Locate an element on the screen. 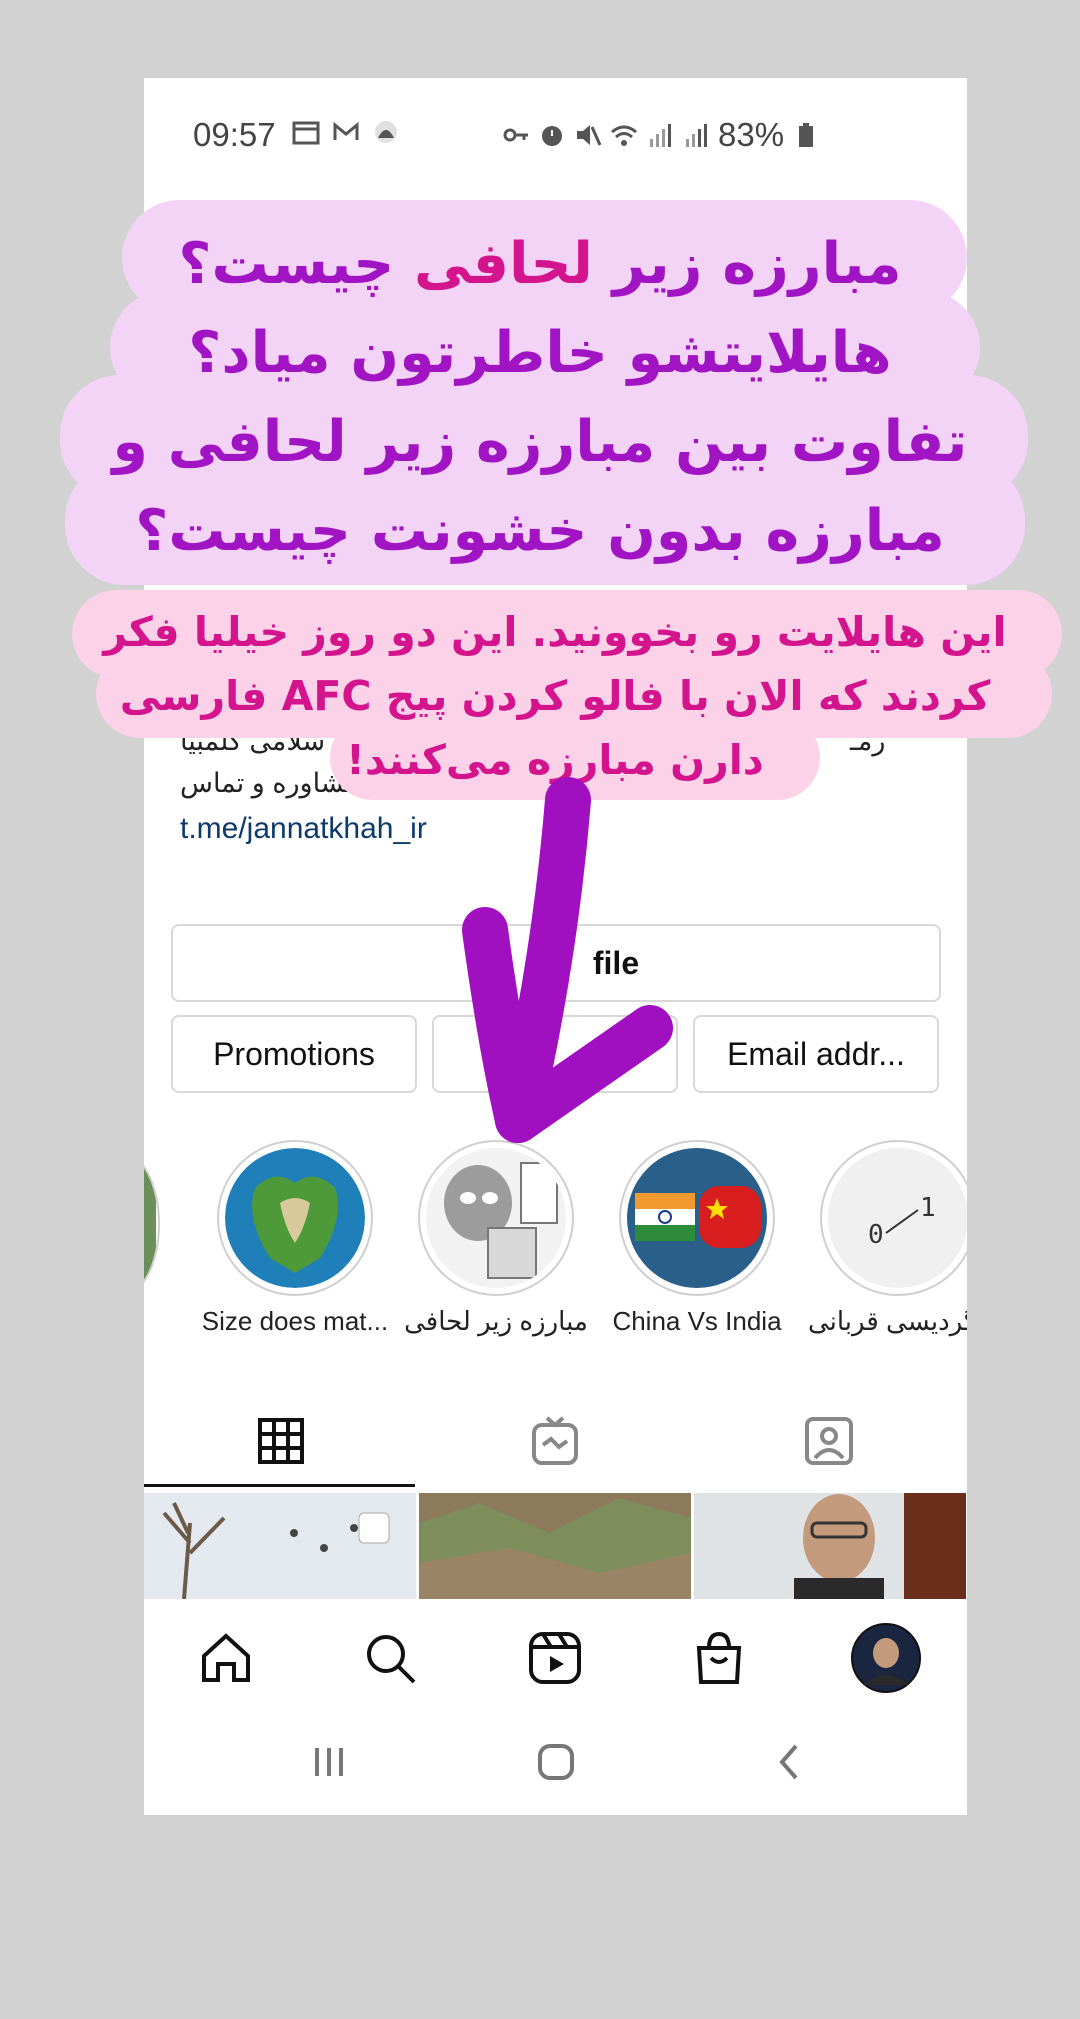 The image size is (1080, 2019). mute-icon is located at coordinates (589, 135).